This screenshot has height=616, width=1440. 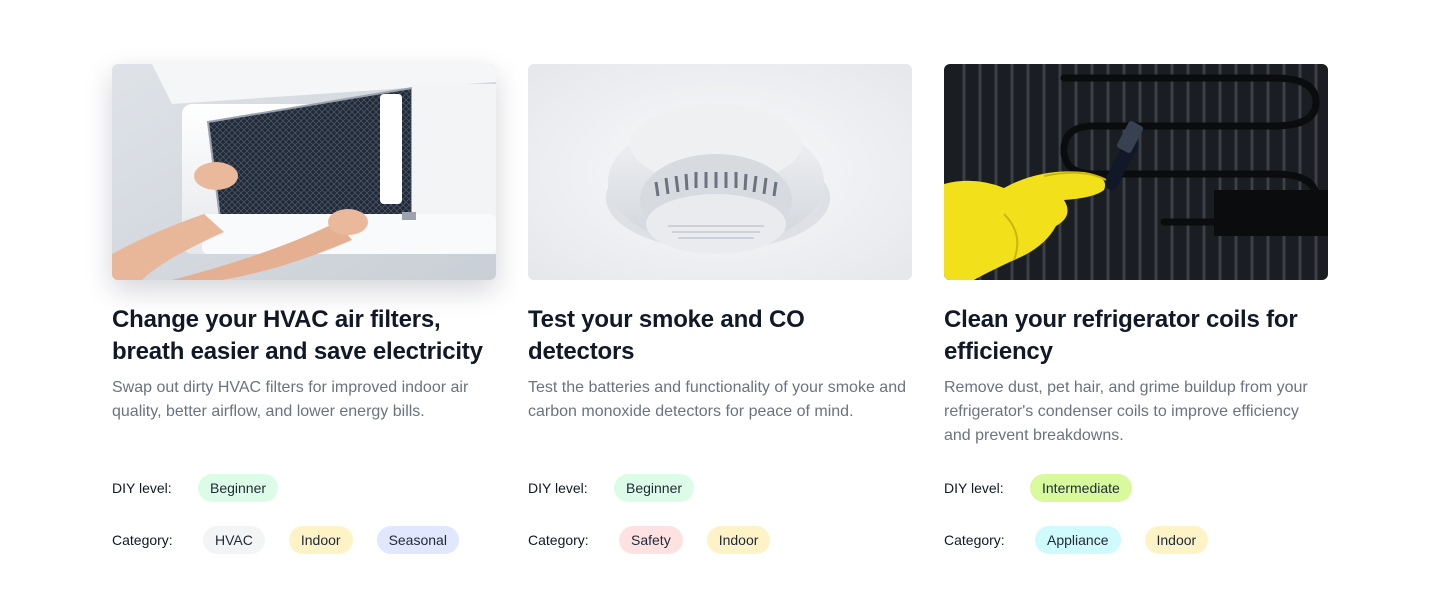 What do you see at coordinates (666, 335) in the screenshot?
I see `card-title: Test your smoke and CO detectors` at bounding box center [666, 335].